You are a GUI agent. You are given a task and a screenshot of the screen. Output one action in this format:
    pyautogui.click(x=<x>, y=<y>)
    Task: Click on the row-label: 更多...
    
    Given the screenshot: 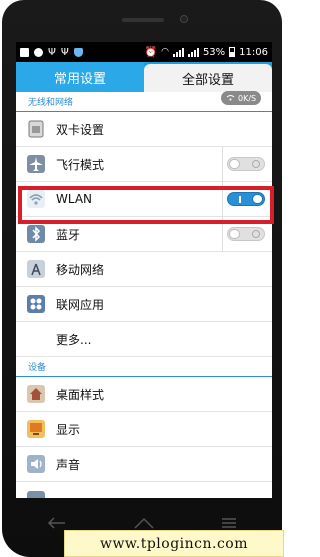 What is the action you would take?
    pyautogui.click(x=74, y=339)
    